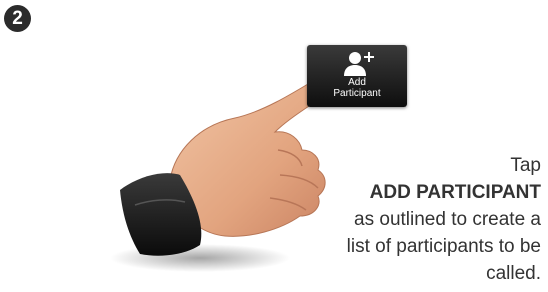 The height and width of the screenshot is (292, 548). What do you see at coordinates (359, 64) in the screenshot?
I see `add-person-icon` at bounding box center [359, 64].